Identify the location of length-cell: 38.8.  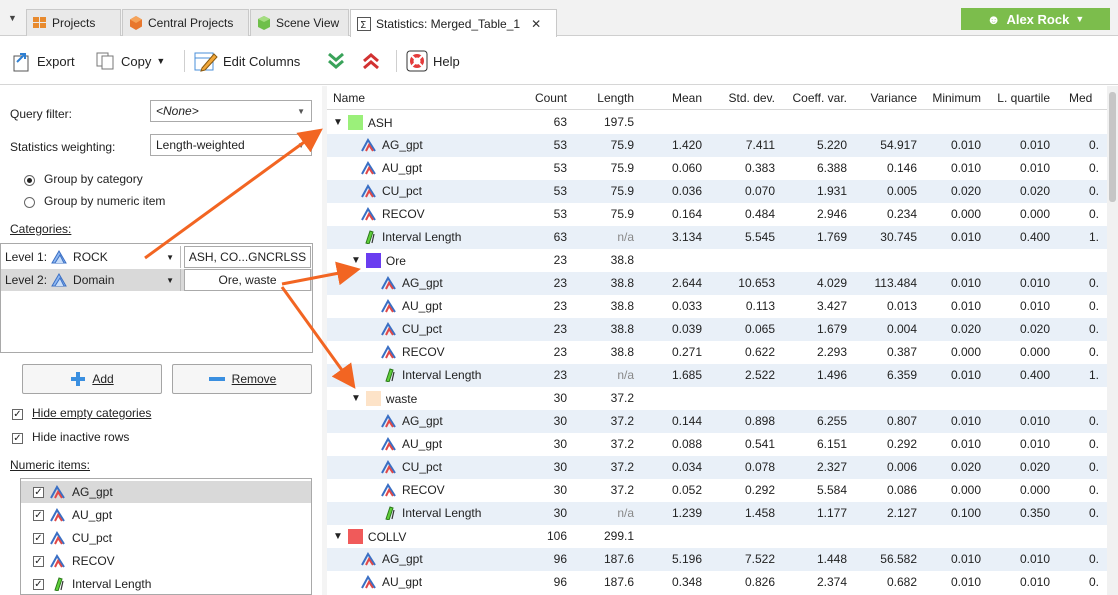
(622, 306).